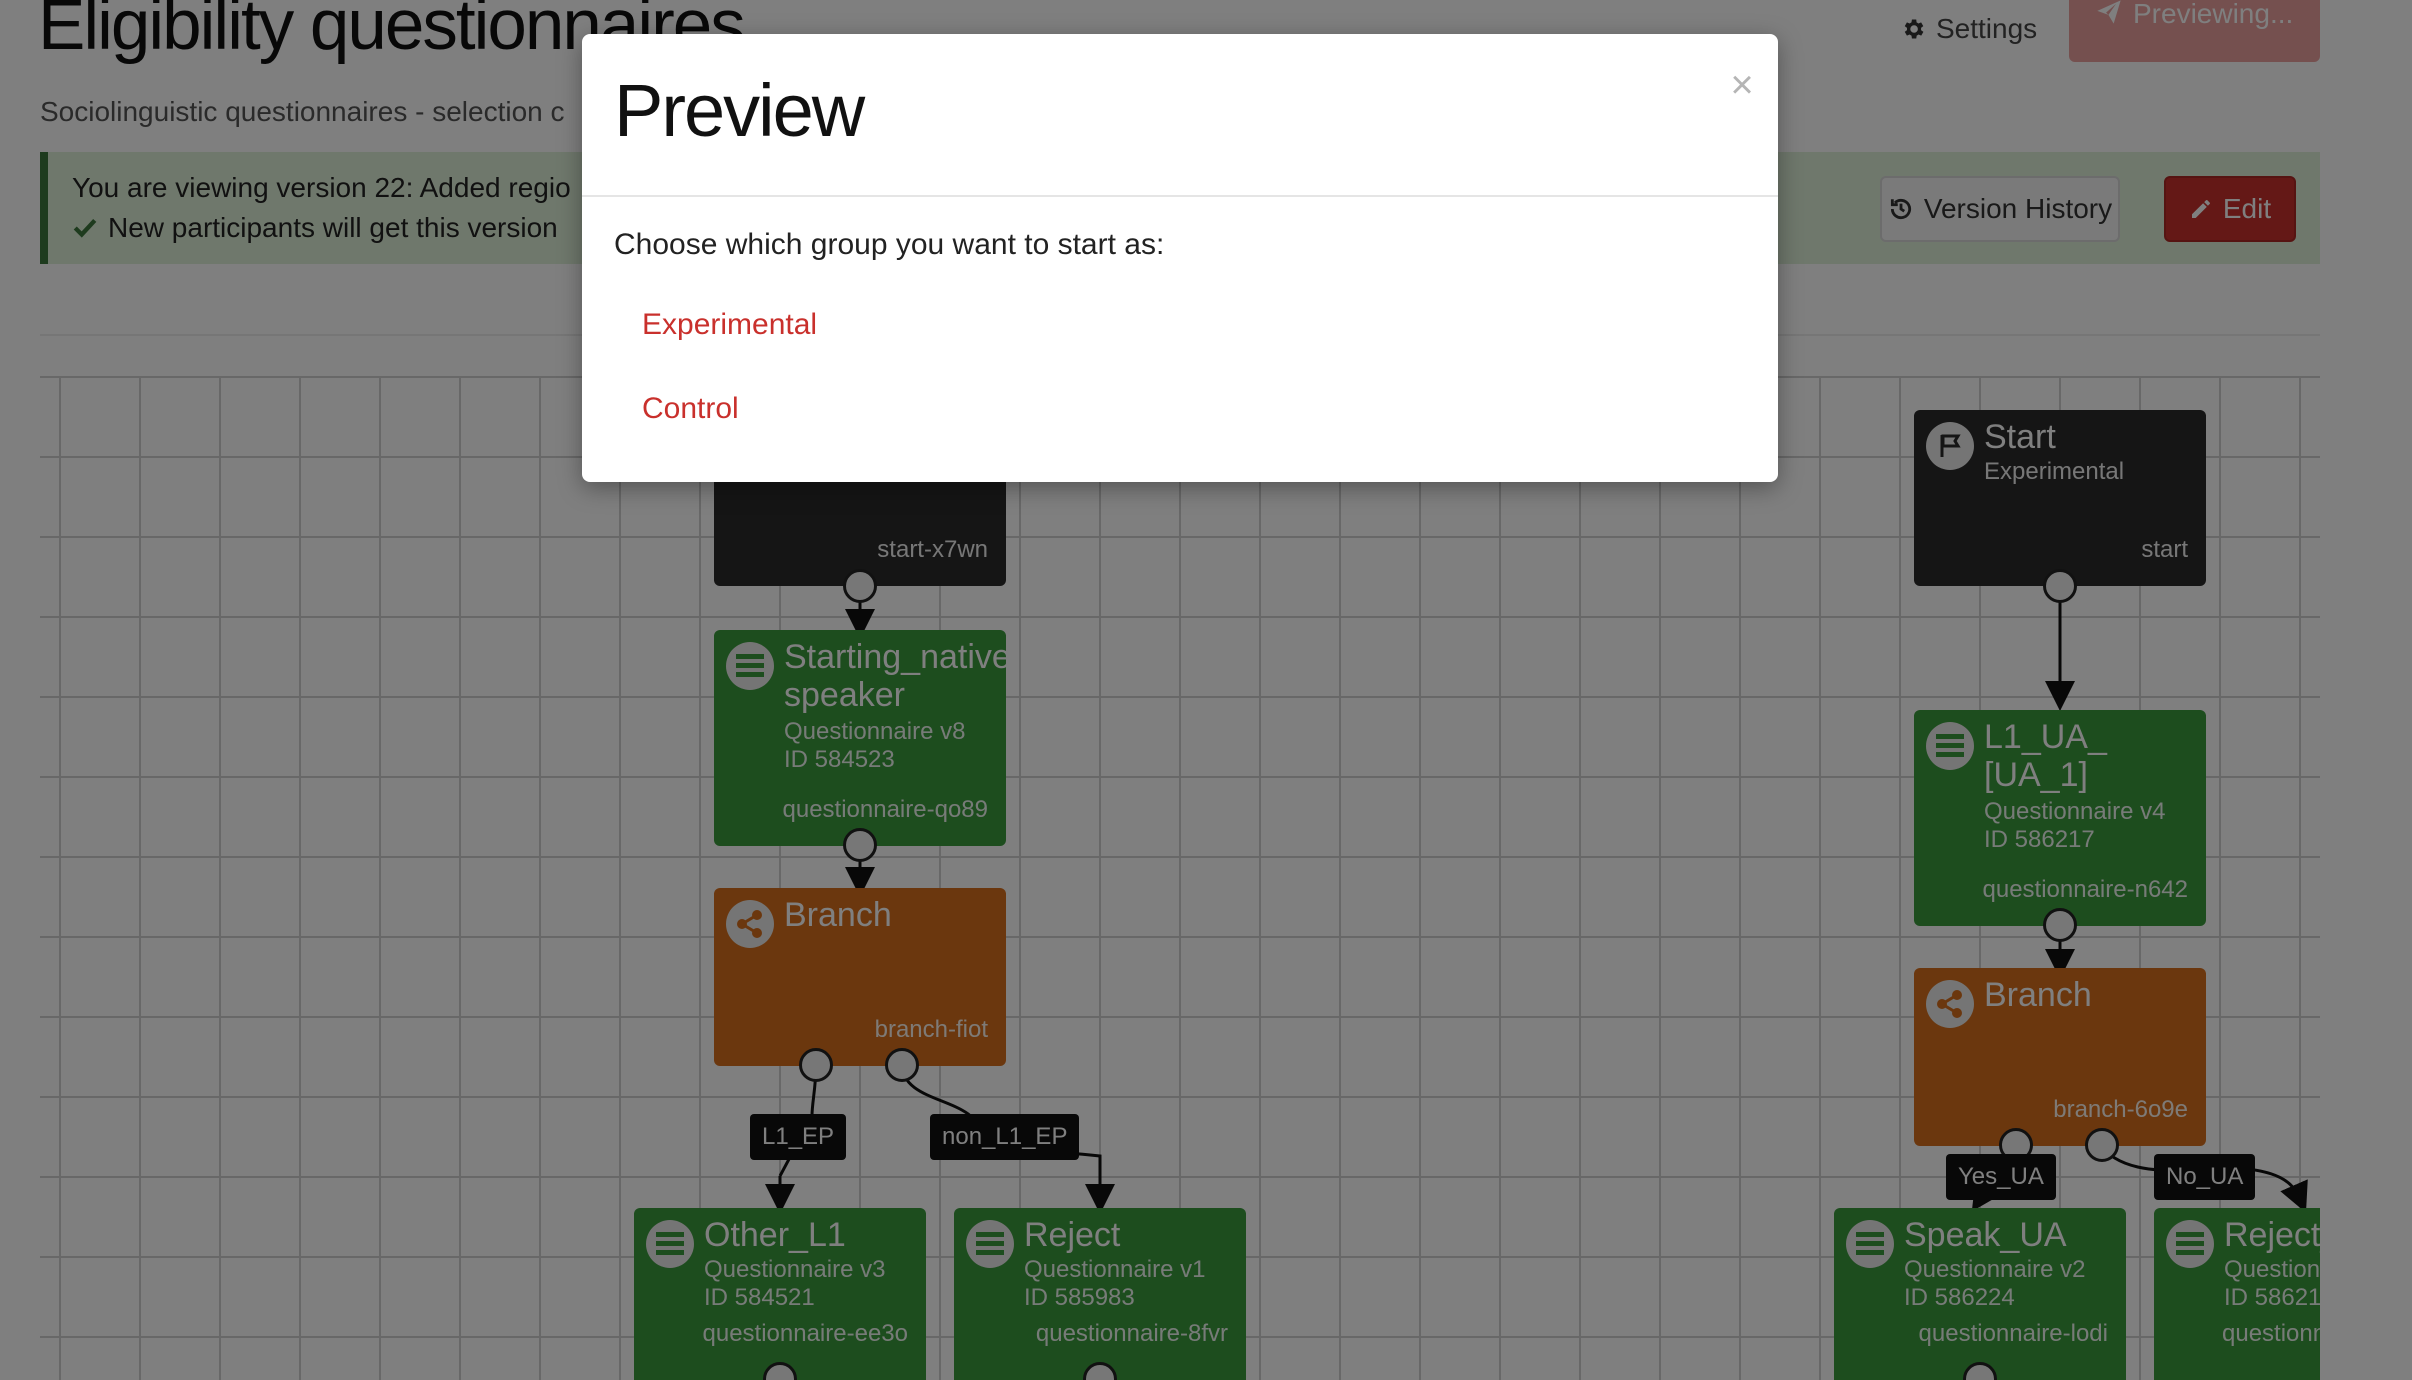 The width and height of the screenshot is (2412, 1380). What do you see at coordinates (739, 110) in the screenshot?
I see `modal-title: Preview` at bounding box center [739, 110].